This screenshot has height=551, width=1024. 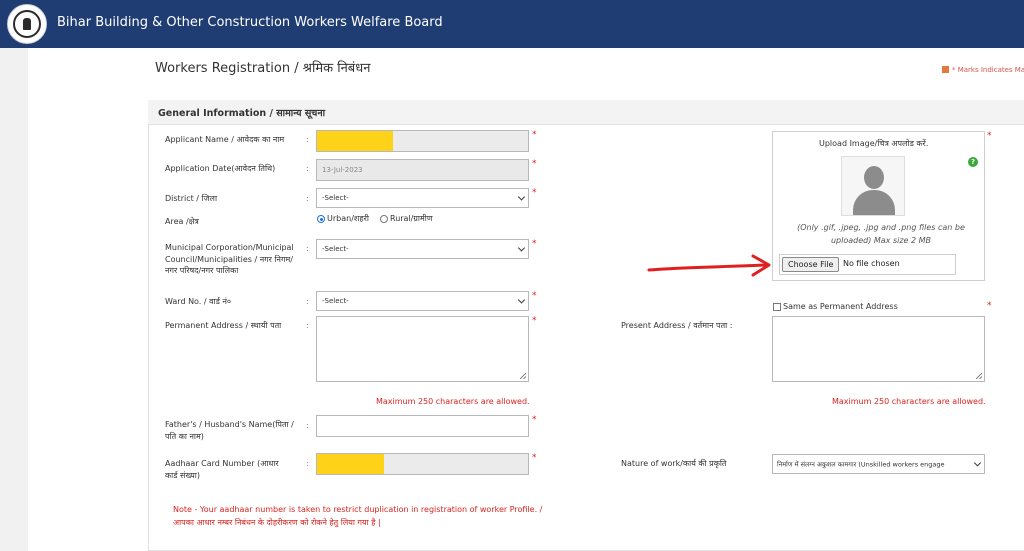 What do you see at coordinates (871, 263) in the screenshot?
I see `file-status: No file chosen` at bounding box center [871, 263].